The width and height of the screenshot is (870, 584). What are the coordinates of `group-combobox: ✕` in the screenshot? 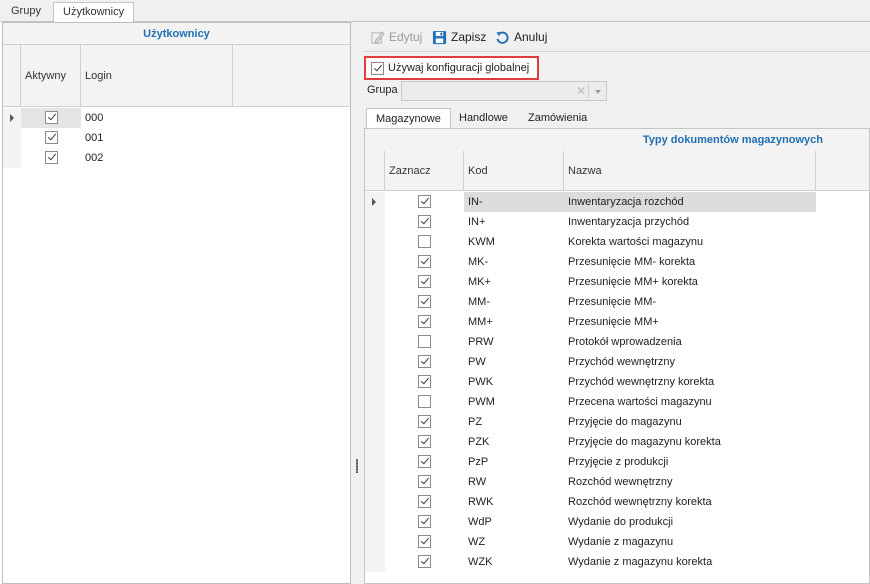 It's located at (504, 91).